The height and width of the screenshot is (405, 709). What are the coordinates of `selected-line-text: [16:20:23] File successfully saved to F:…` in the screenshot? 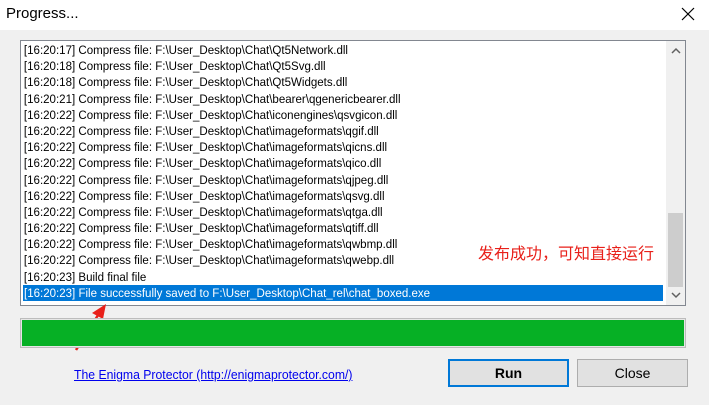 It's located at (227, 292).